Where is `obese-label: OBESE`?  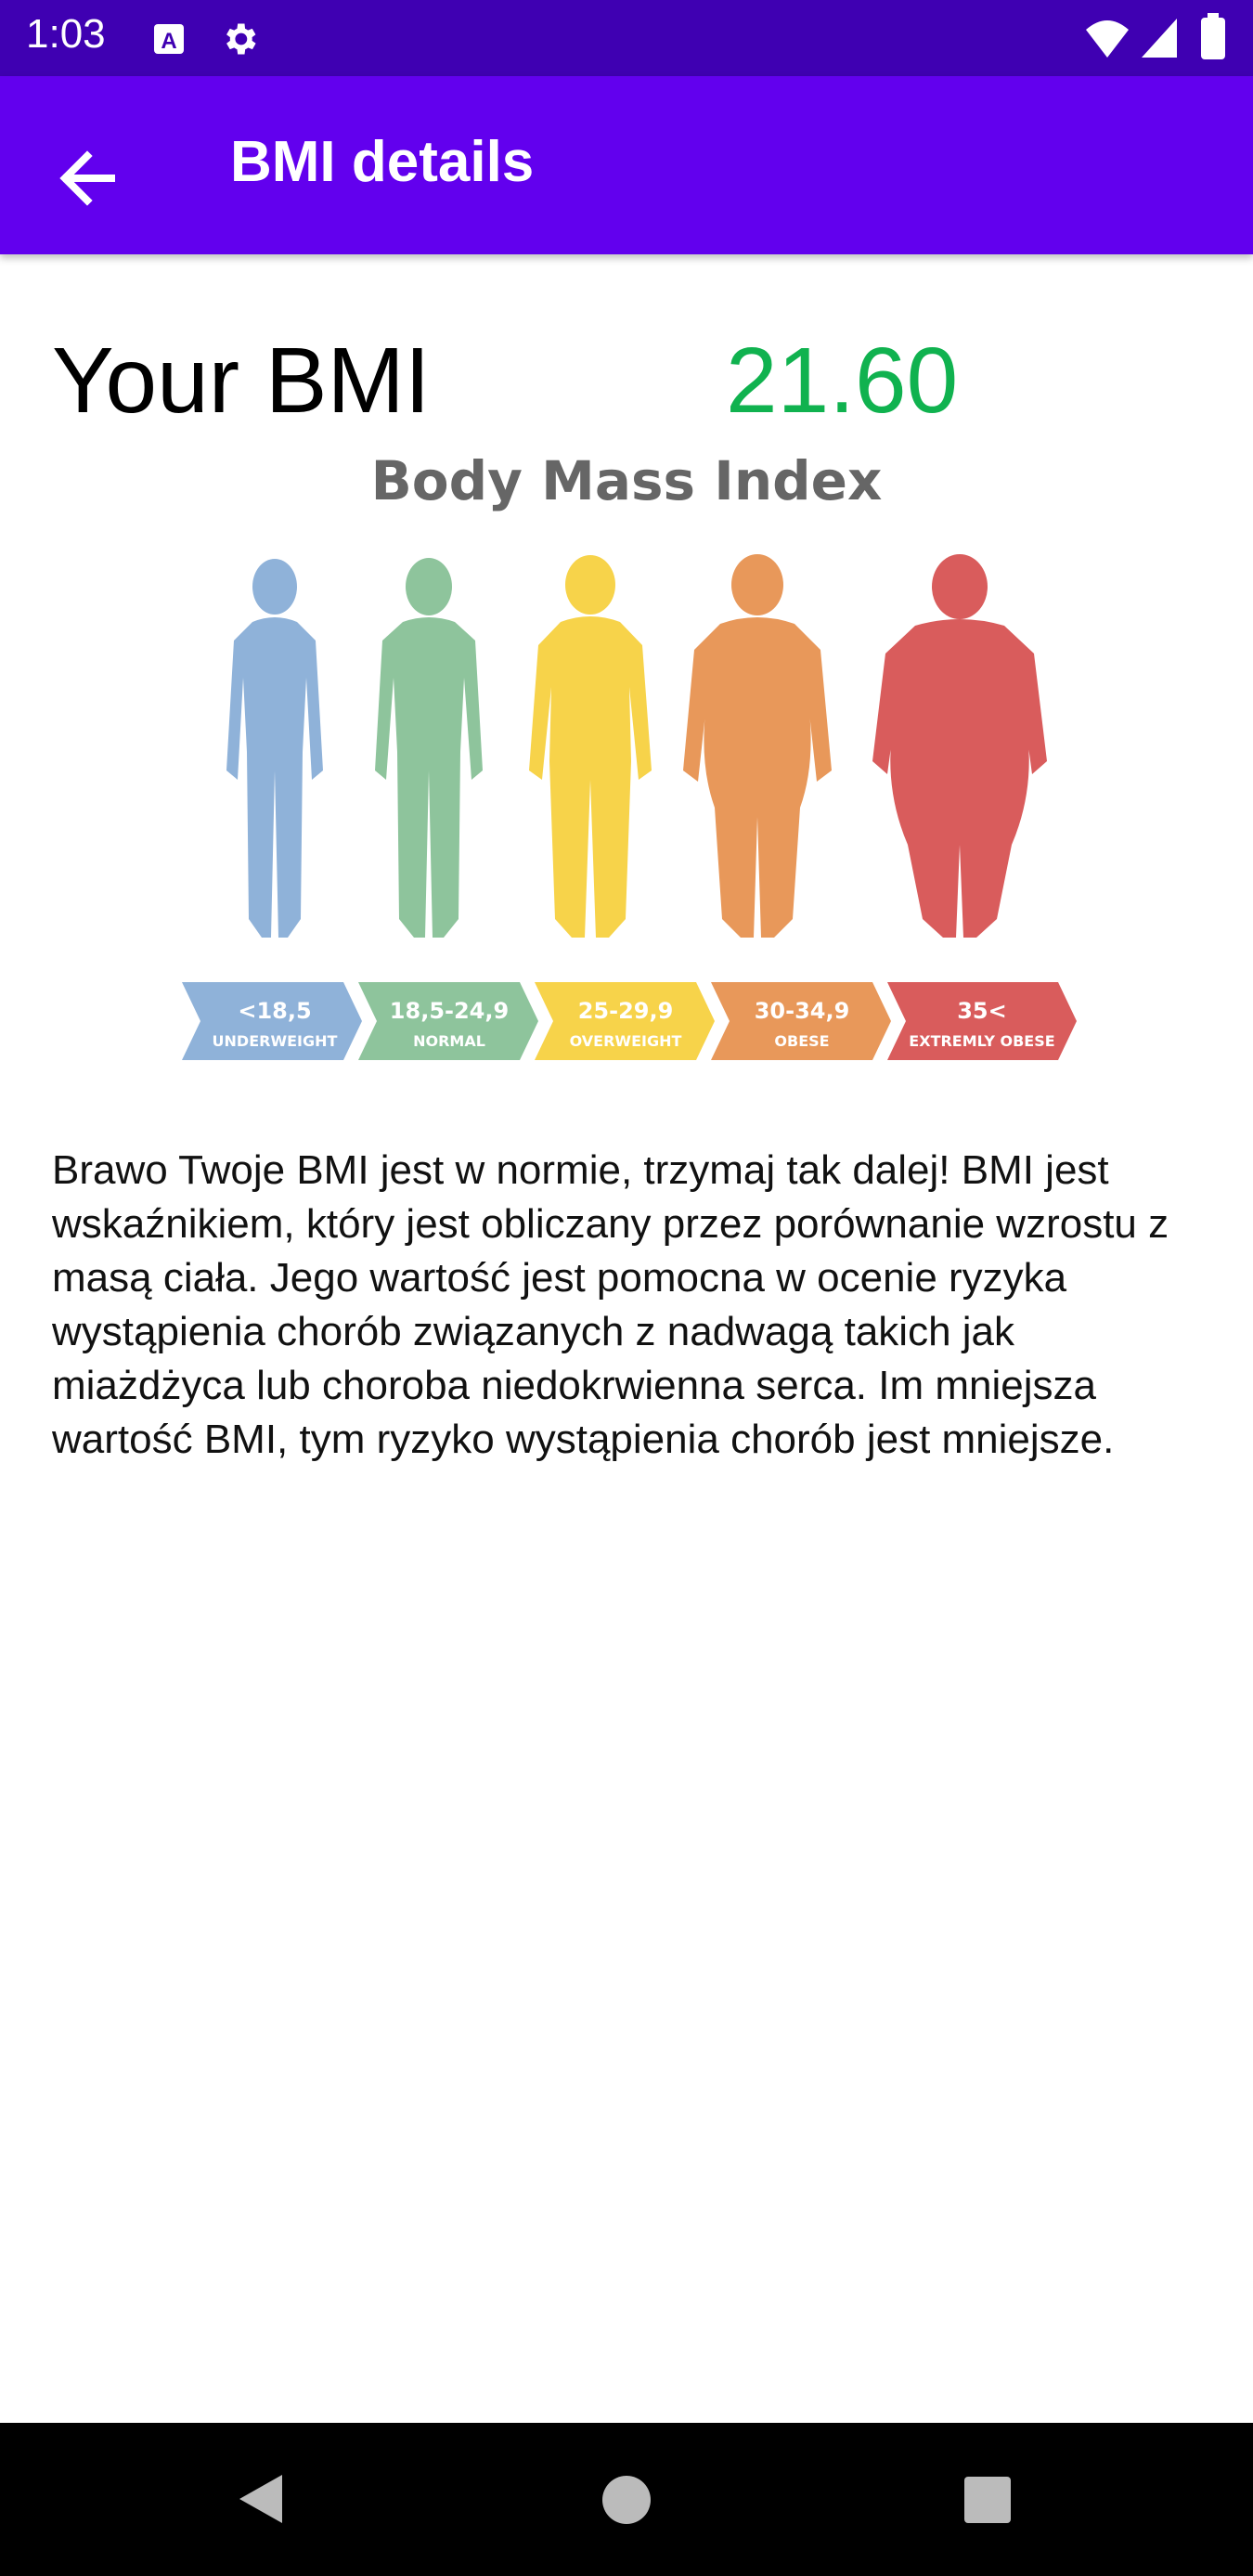 obese-label: OBESE is located at coordinates (801, 1041).